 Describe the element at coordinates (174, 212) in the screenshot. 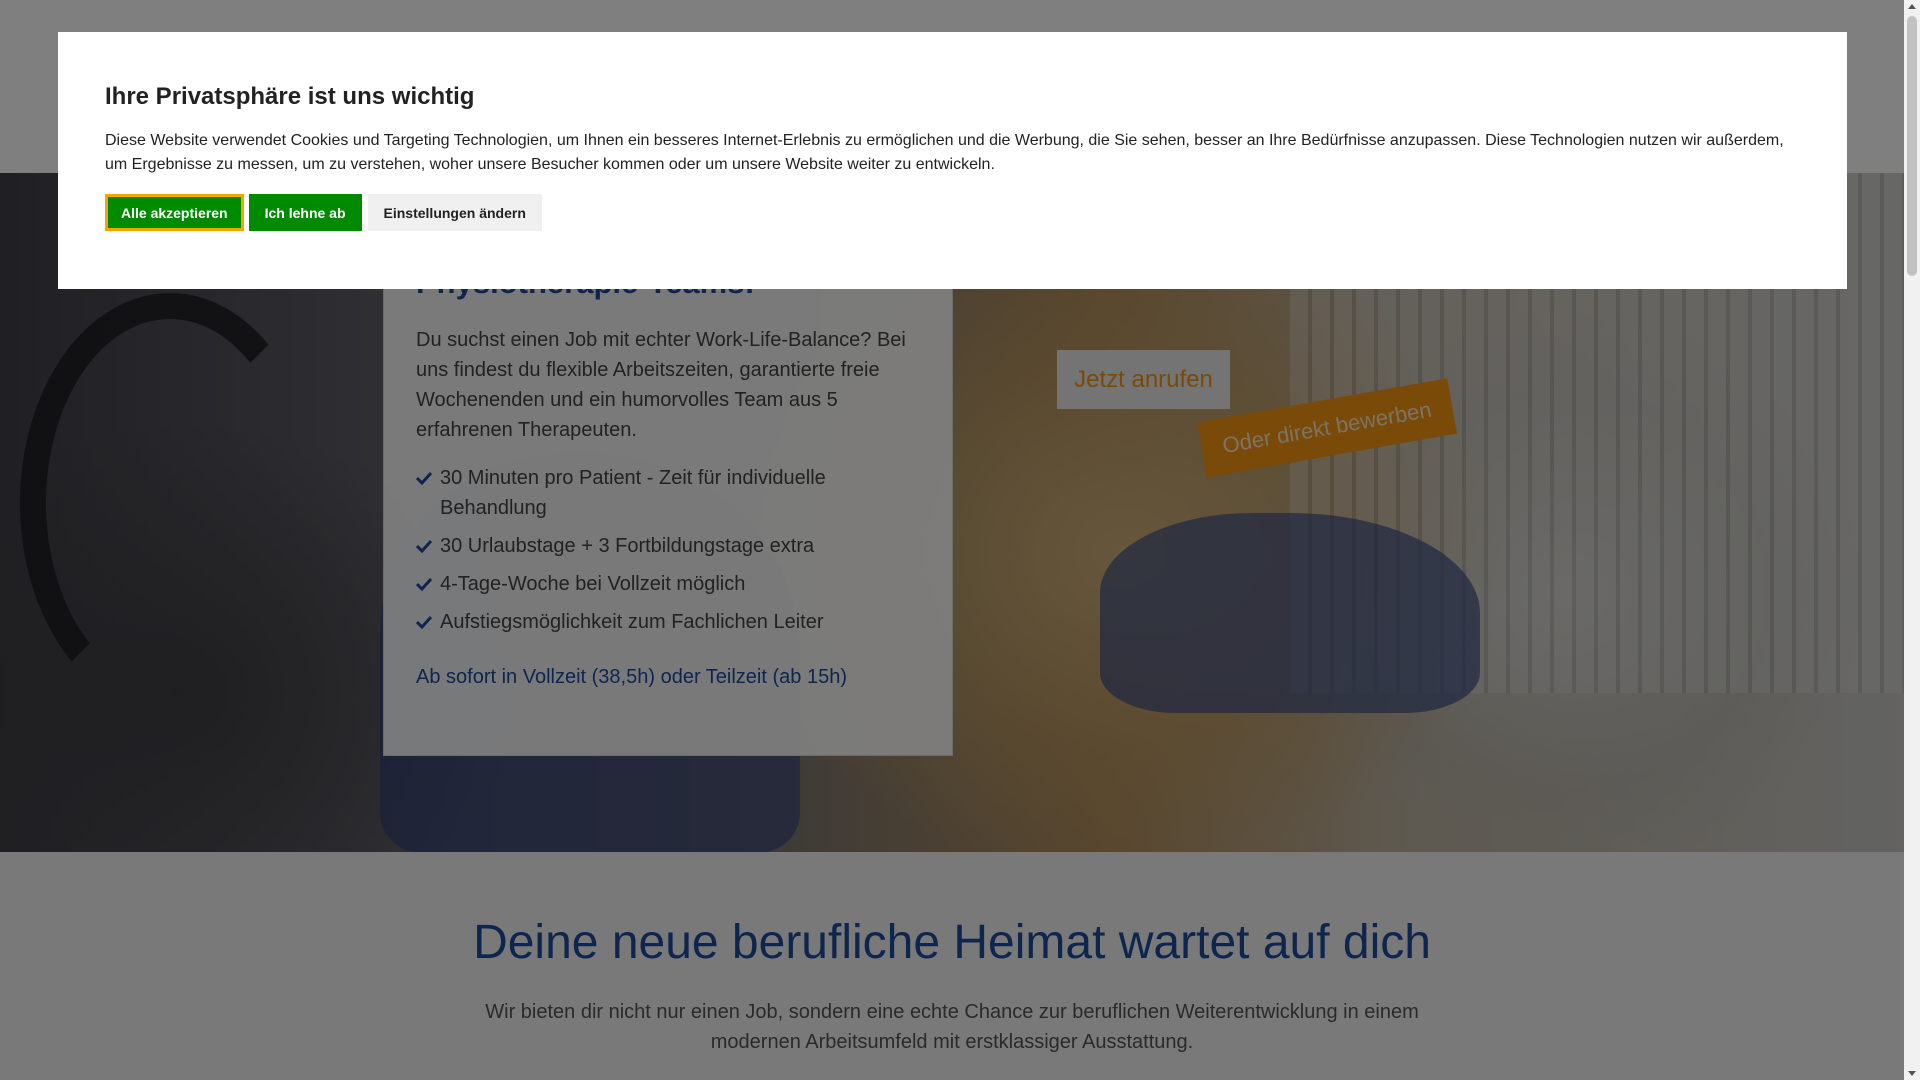

I see `accept-all-button: Alle akzeptieren` at that location.